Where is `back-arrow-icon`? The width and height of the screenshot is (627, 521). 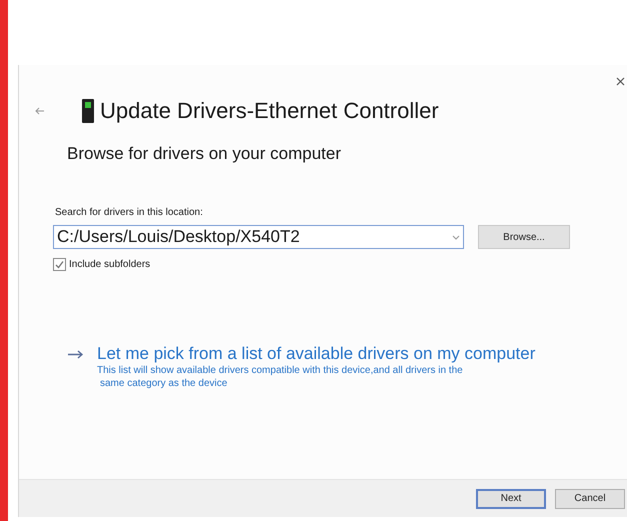 back-arrow-icon is located at coordinates (40, 111).